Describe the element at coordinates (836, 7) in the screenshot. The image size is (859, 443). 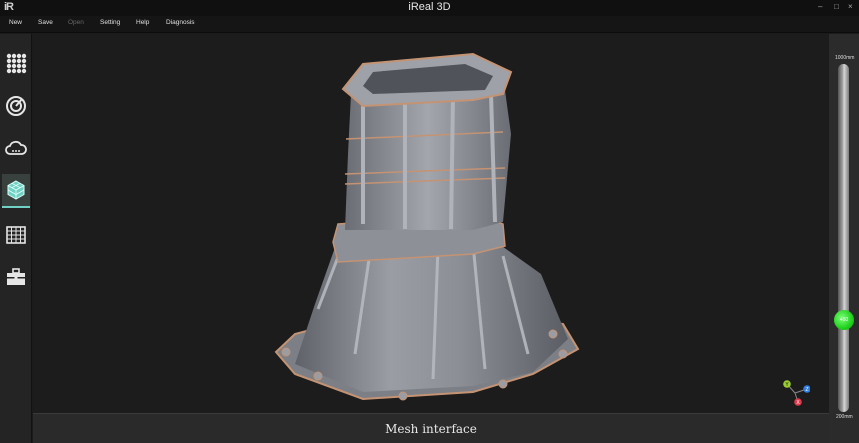
I see `maximize-button: □` at that location.